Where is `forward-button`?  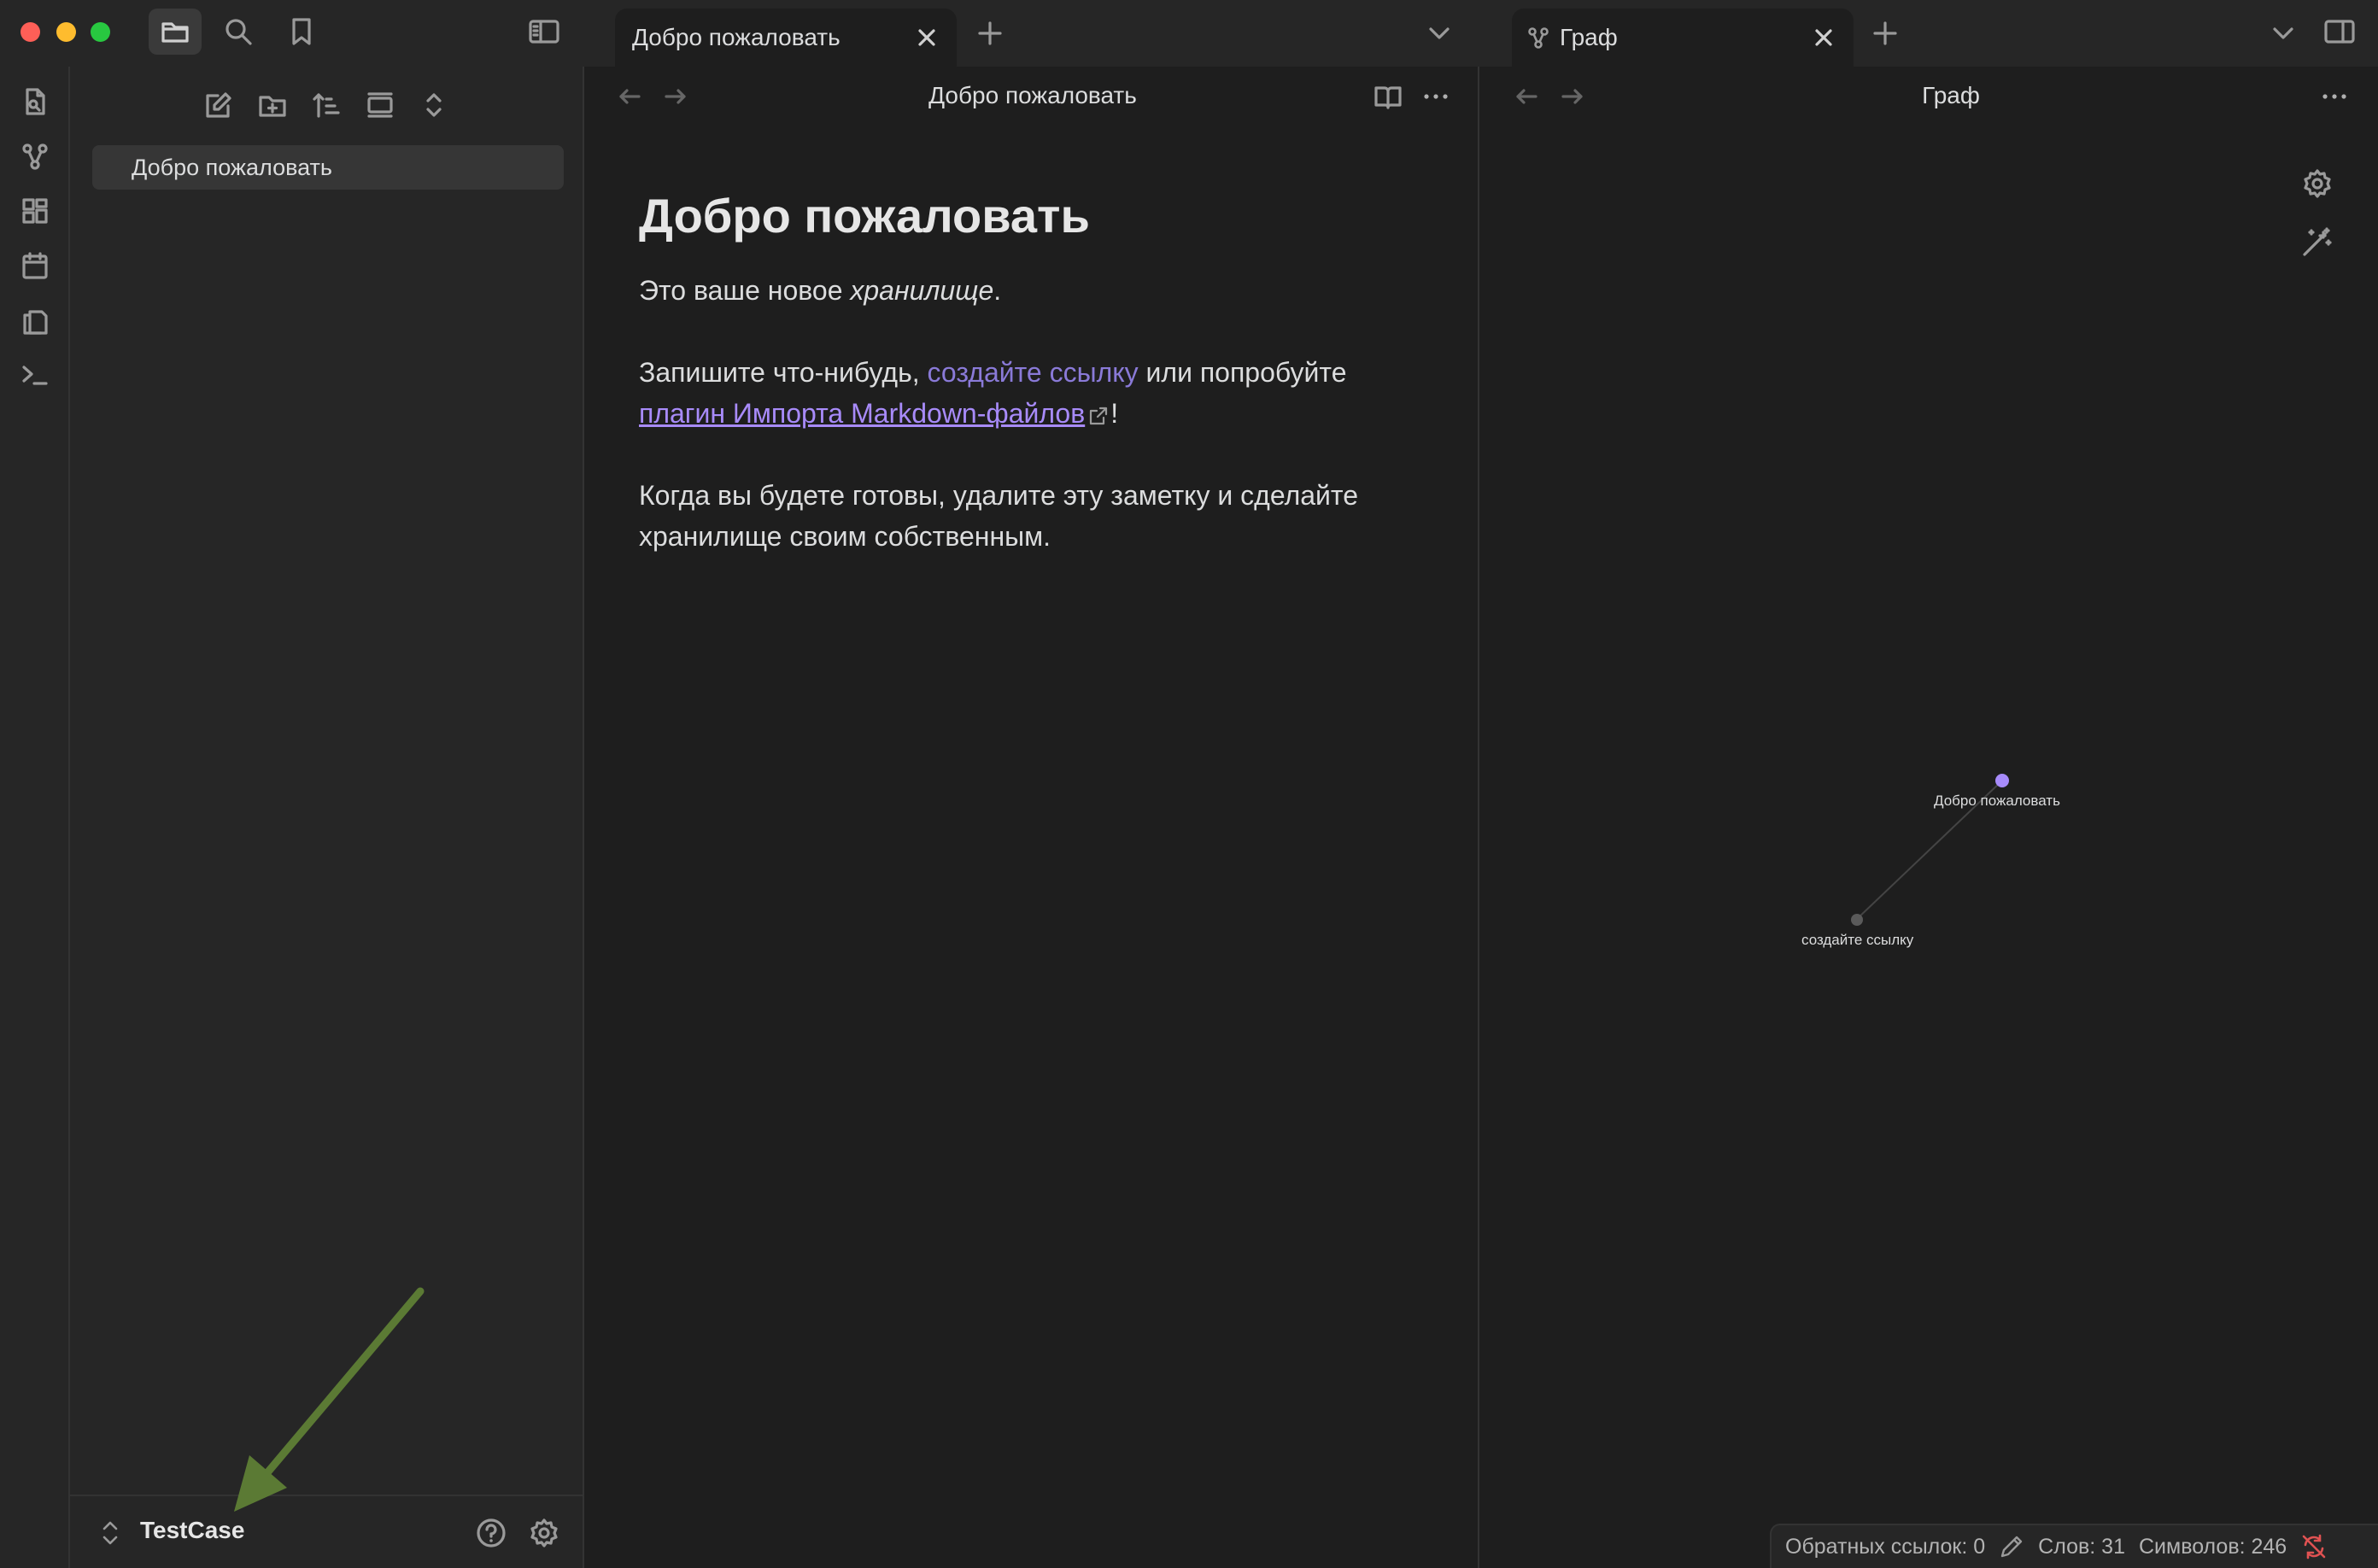
forward-button is located at coordinates (675, 96).